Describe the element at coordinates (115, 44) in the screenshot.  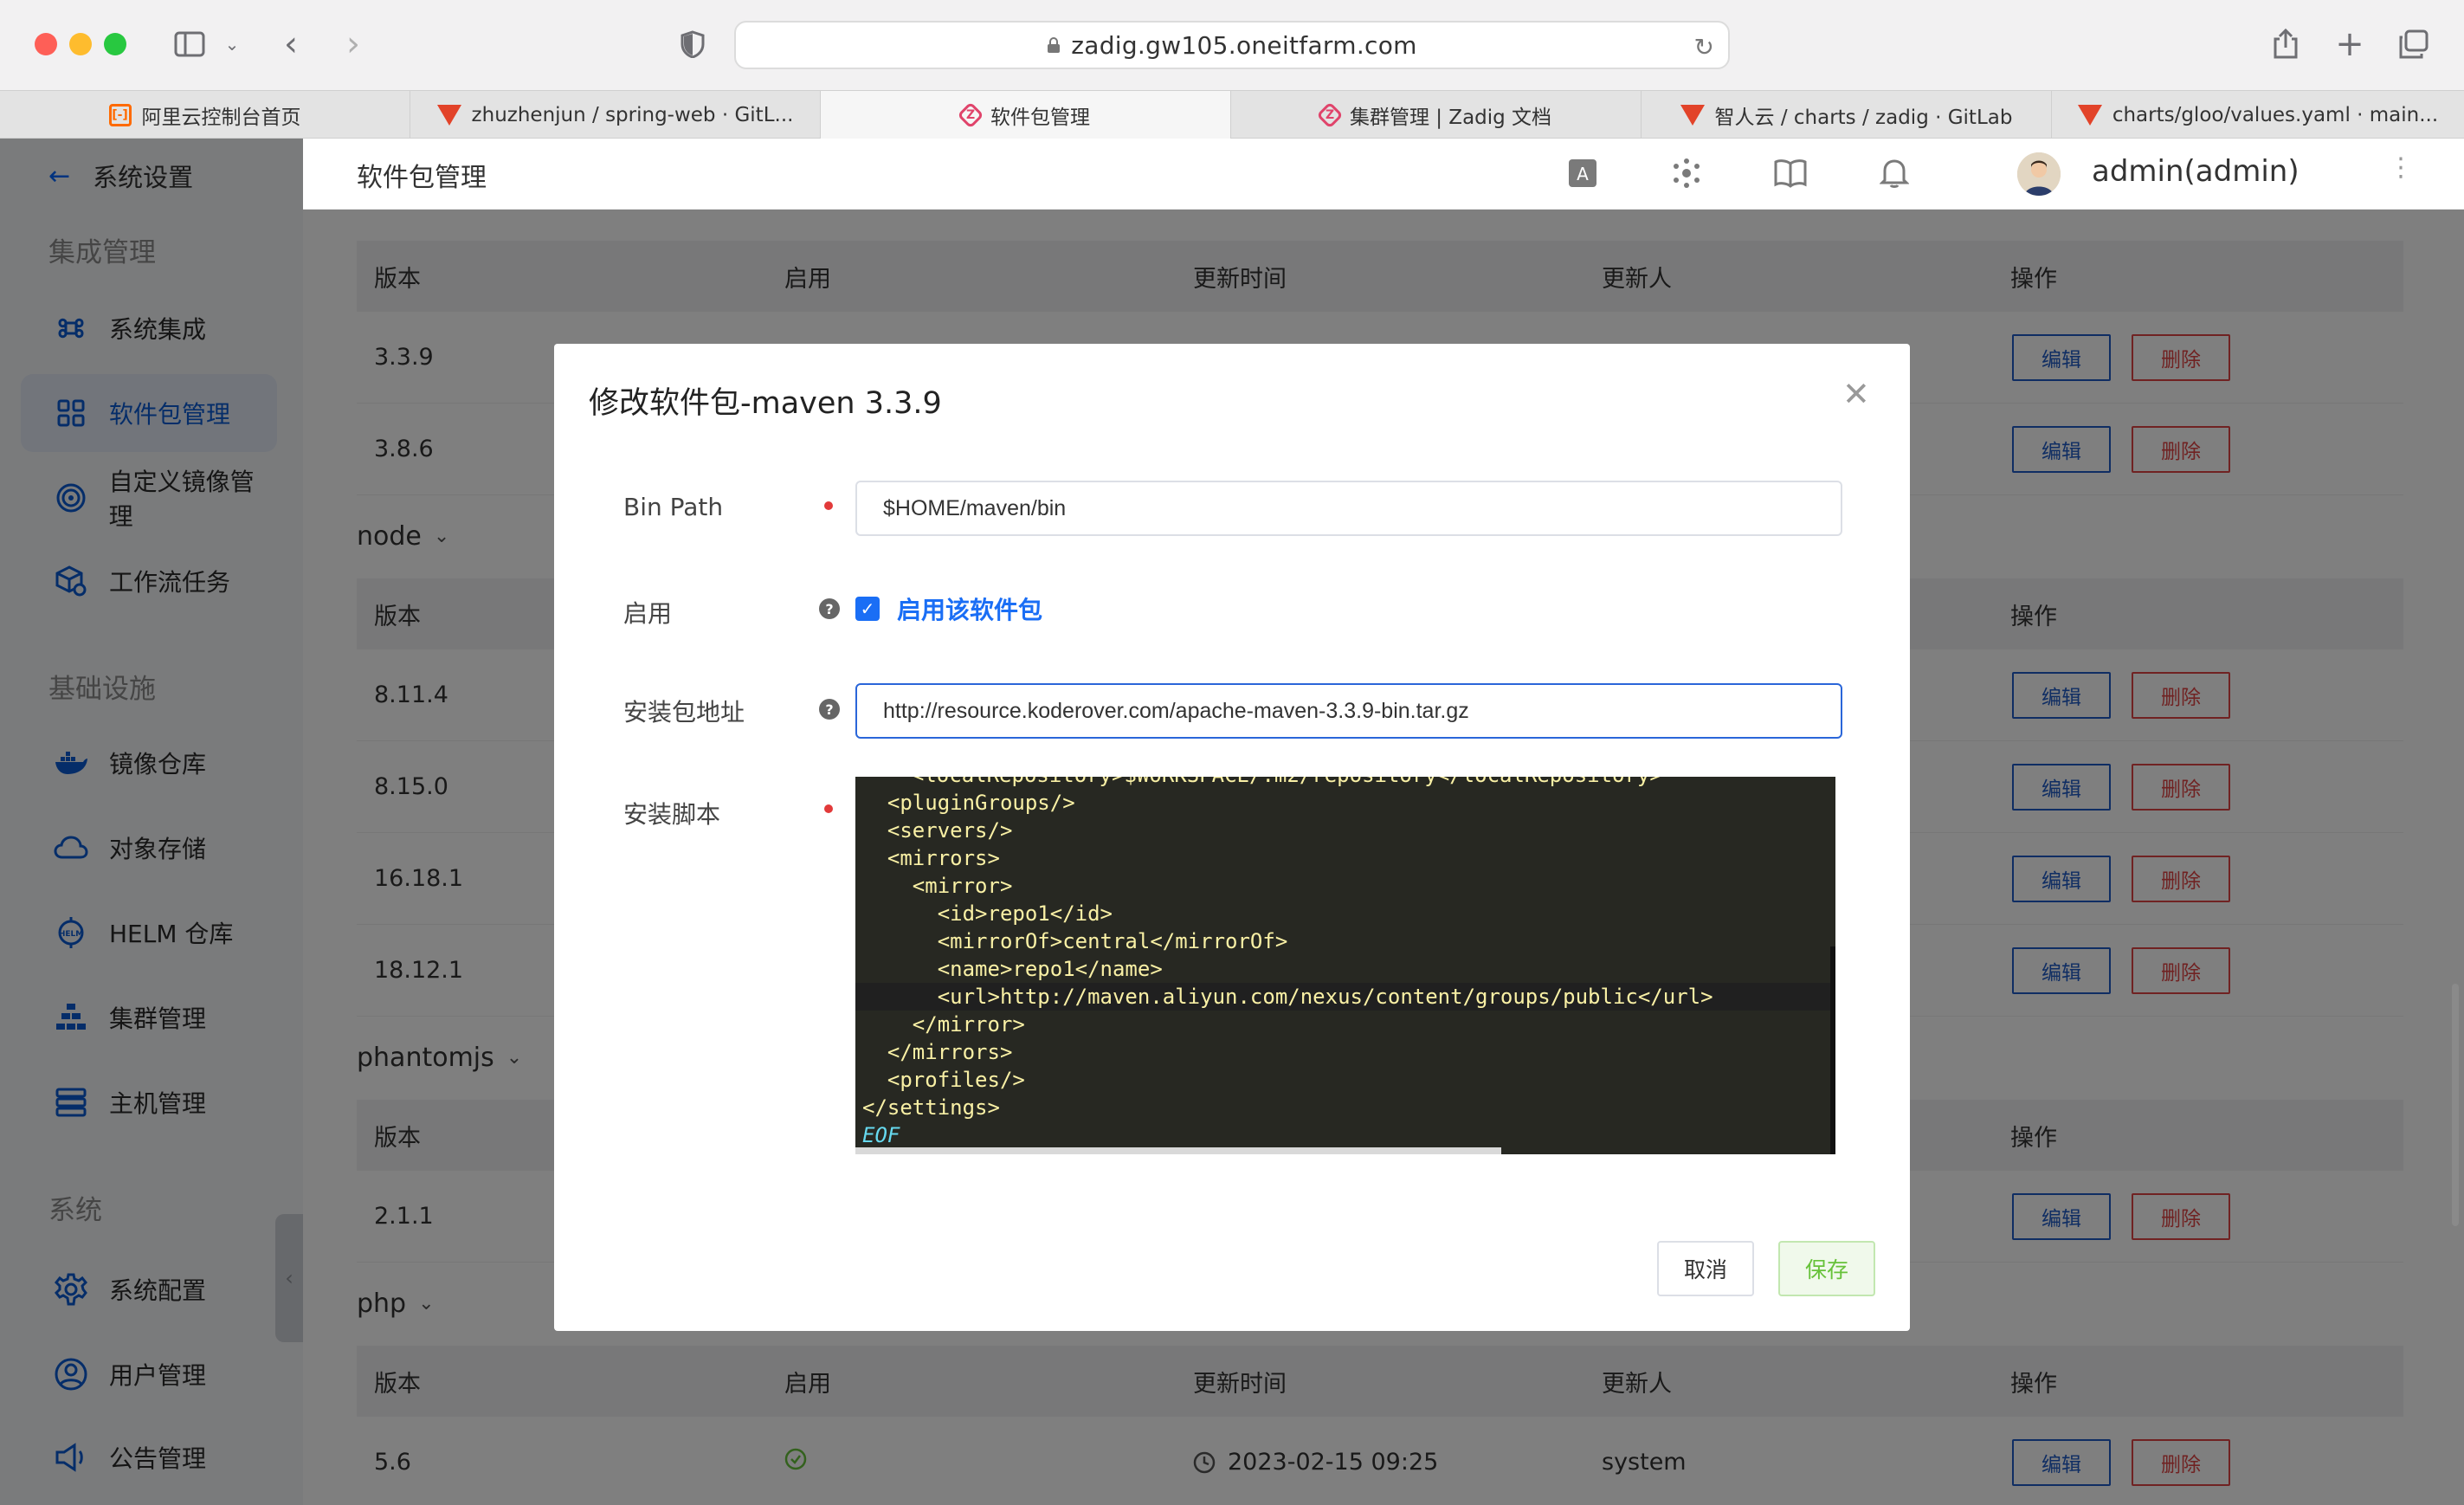
I see `maximize-window-button` at that location.